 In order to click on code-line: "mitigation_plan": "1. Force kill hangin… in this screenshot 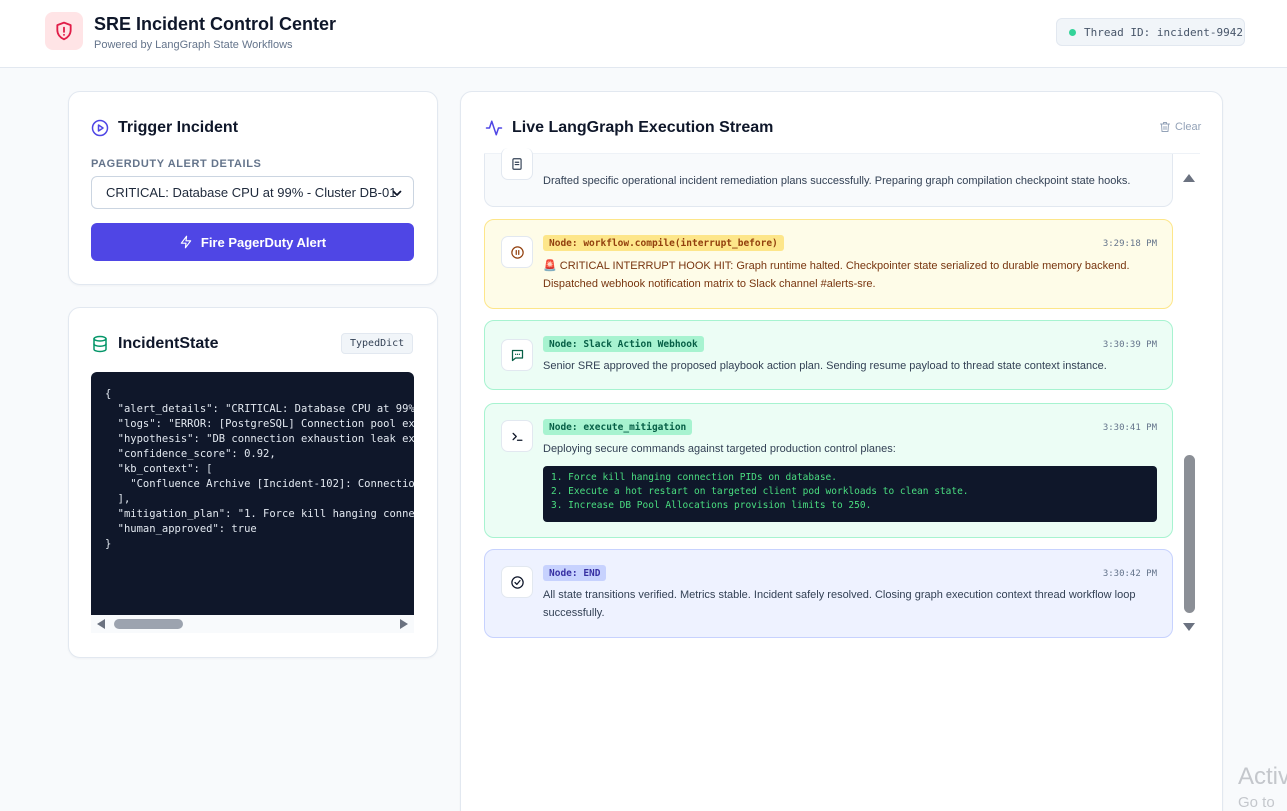, I will do `click(259, 514)`.